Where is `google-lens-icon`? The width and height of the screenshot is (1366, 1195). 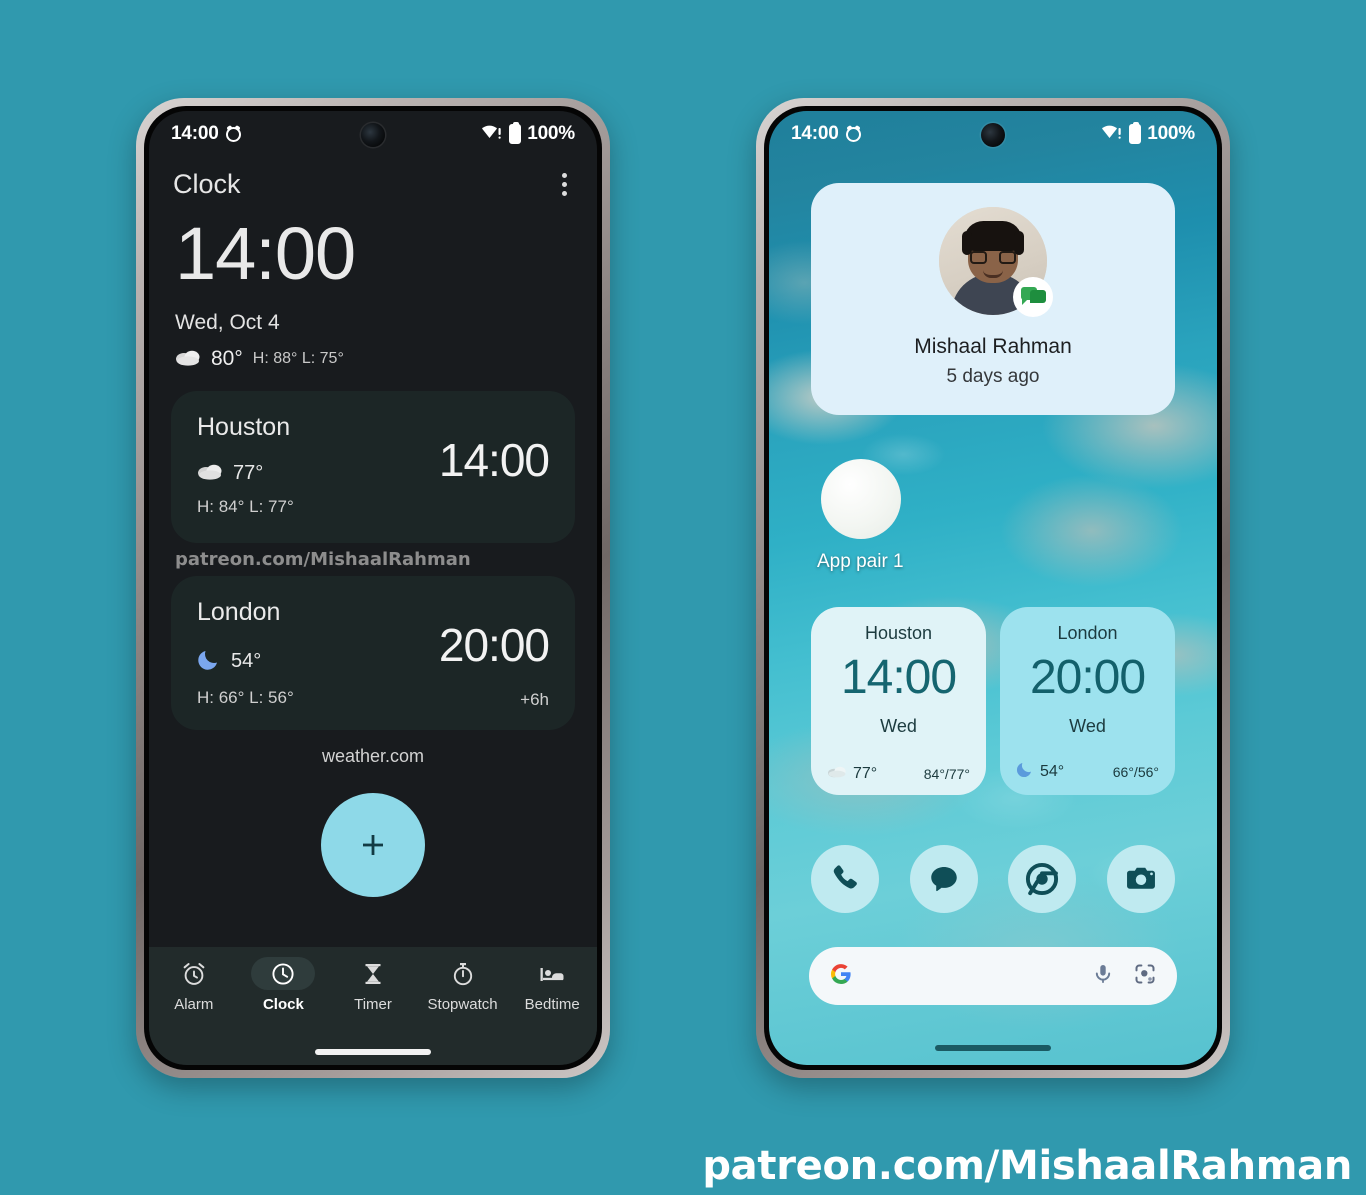 google-lens-icon is located at coordinates (1145, 976).